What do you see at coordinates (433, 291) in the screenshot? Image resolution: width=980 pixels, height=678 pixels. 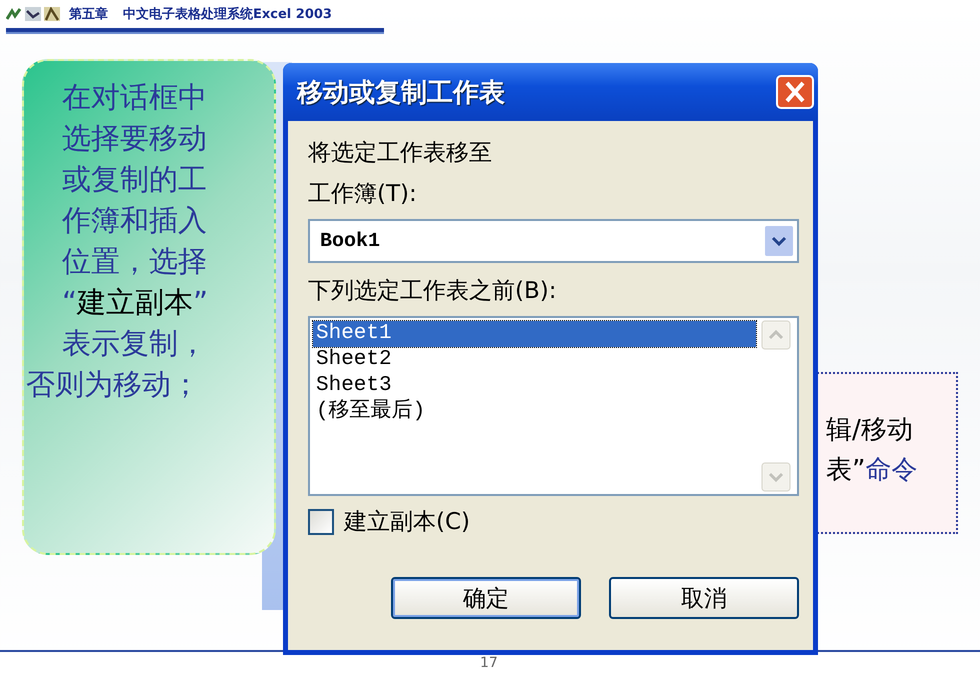 I see `position-label: 下列选定工作表之前(B):` at bounding box center [433, 291].